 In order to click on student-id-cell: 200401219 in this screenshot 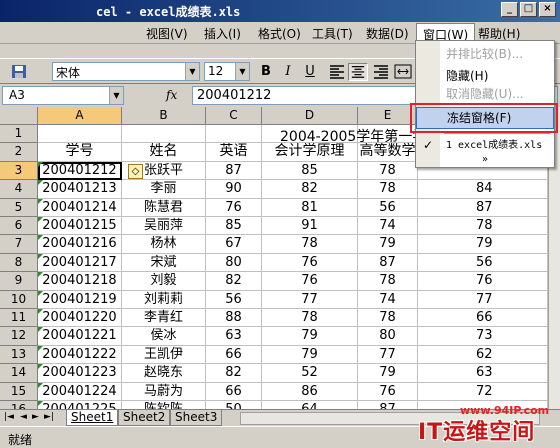, I will do `click(80, 299)`.